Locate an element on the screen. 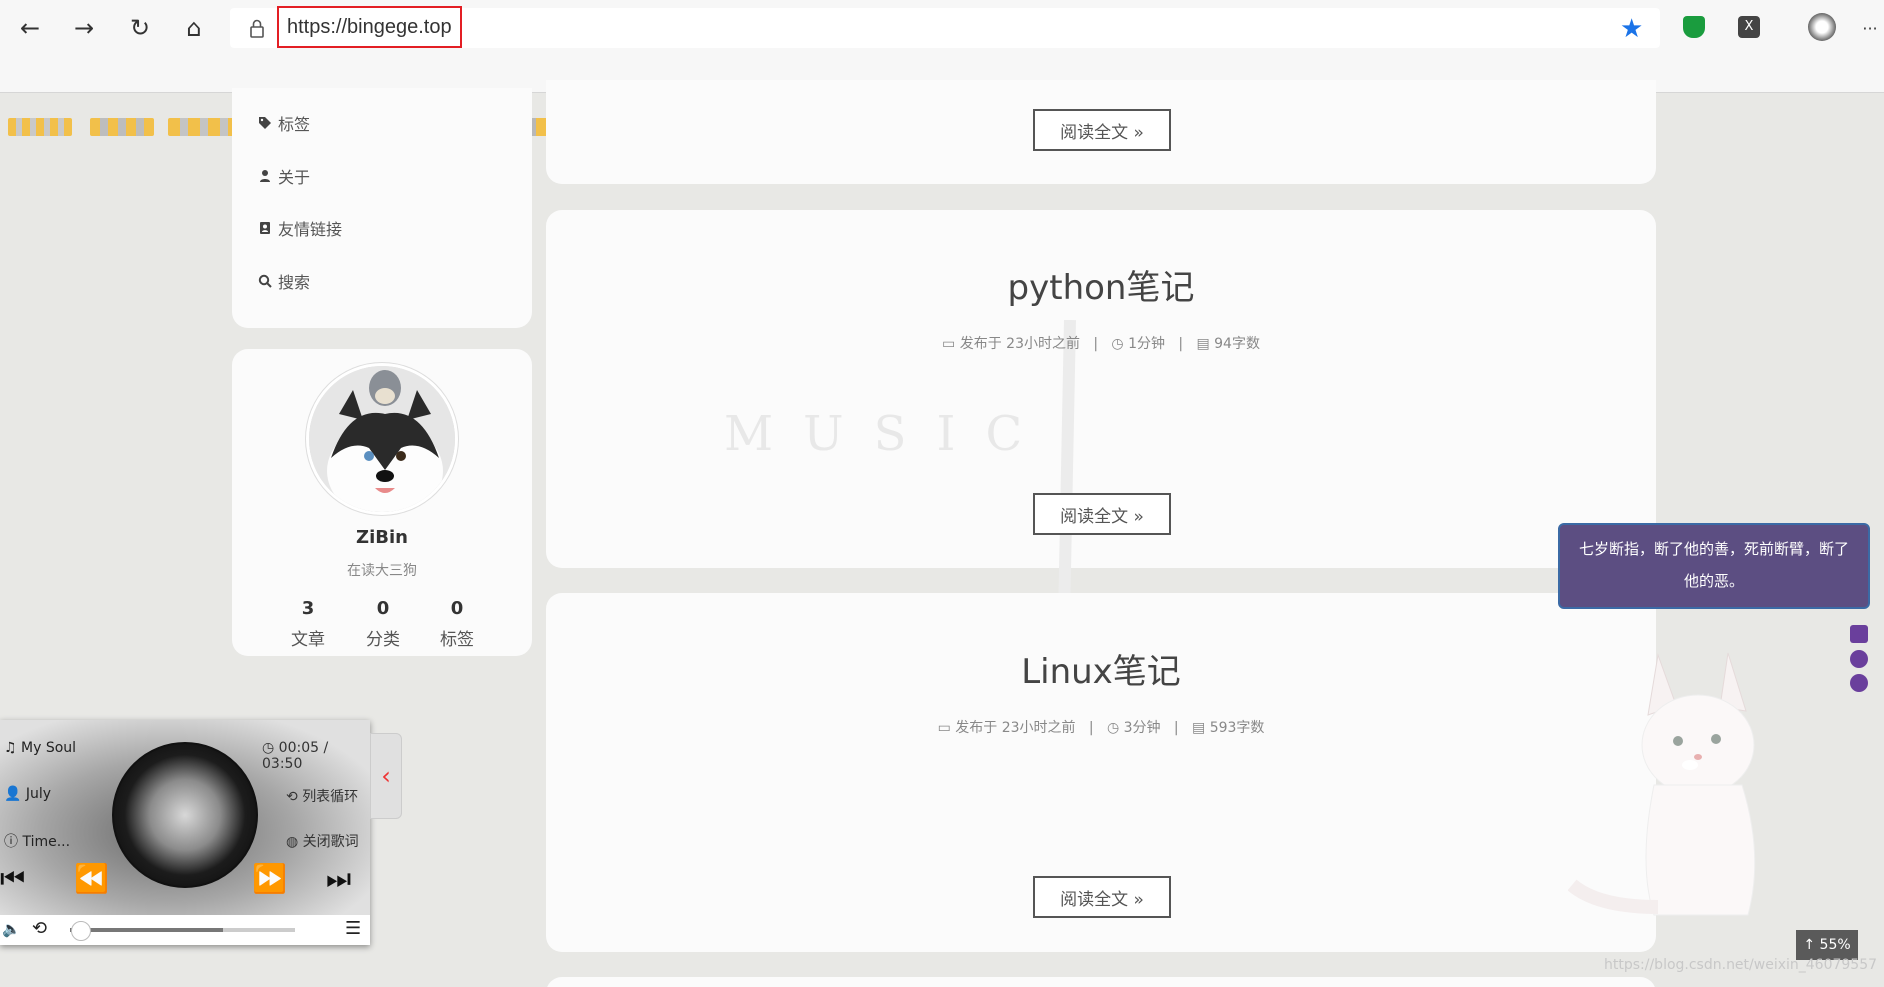  post-meta: ▭ 发布于 23小时之前 | ◷ 3分钟 | ▤ 593字数 is located at coordinates (1101, 727).